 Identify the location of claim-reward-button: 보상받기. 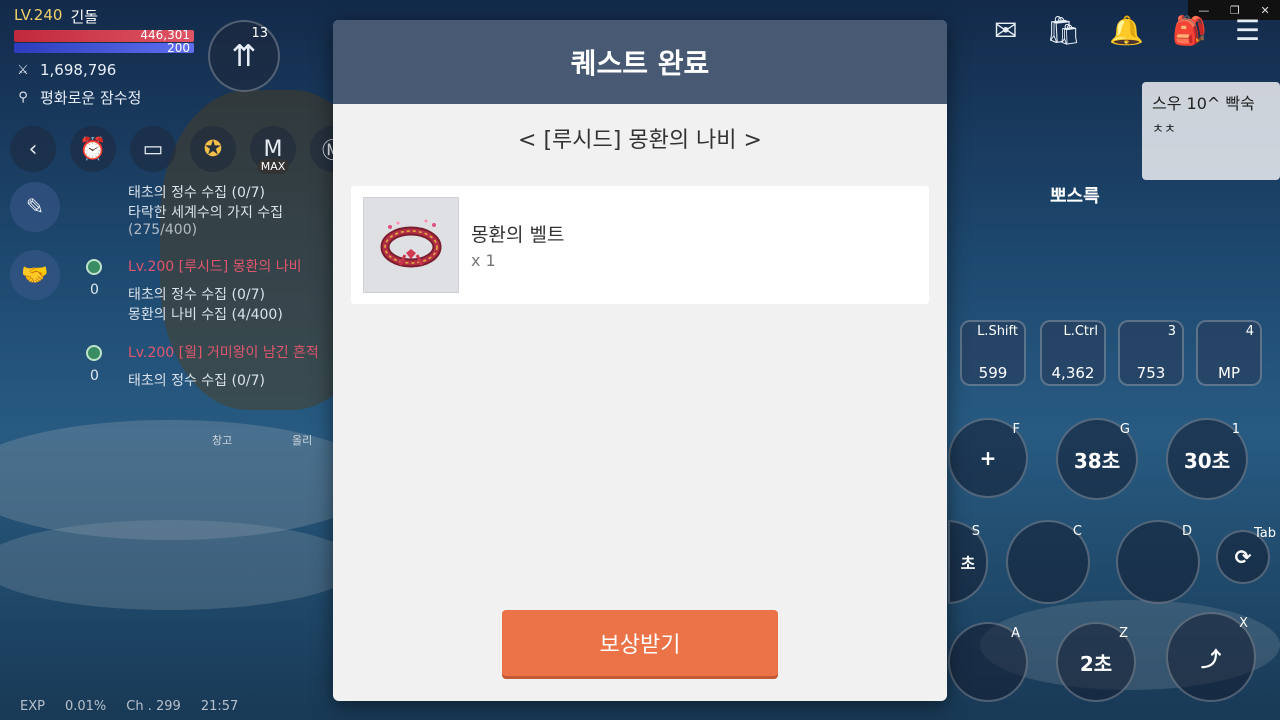
(640, 643).